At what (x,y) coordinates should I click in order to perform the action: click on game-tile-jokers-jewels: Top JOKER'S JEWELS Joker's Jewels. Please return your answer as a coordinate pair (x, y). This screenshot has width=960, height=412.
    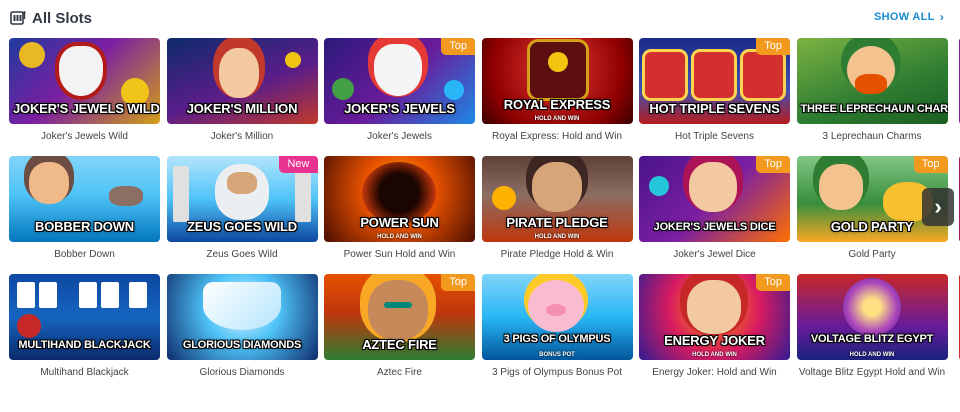
    Looking at the image, I should click on (399, 90).